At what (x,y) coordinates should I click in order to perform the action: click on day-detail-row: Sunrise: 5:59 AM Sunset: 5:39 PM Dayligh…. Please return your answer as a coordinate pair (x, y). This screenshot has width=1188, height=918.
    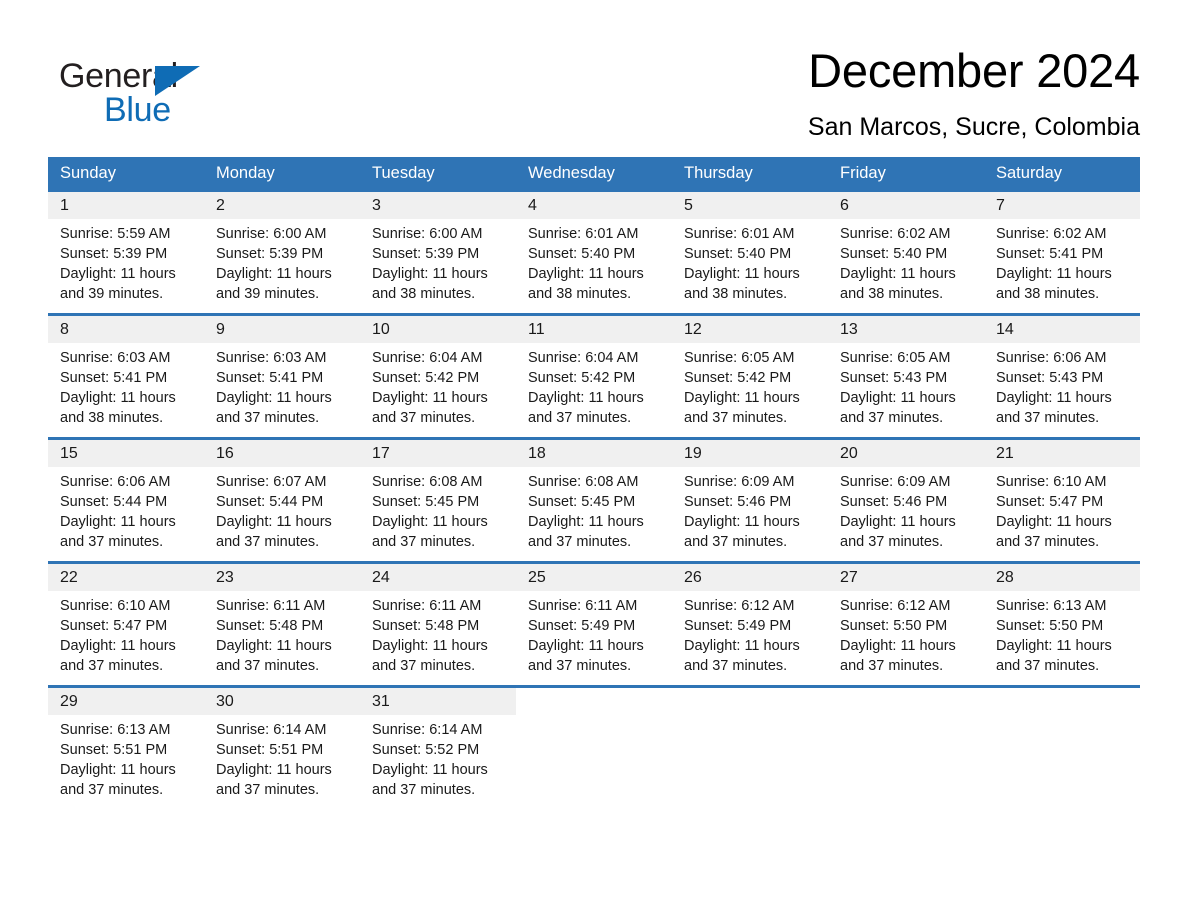
    Looking at the image, I should click on (594, 266).